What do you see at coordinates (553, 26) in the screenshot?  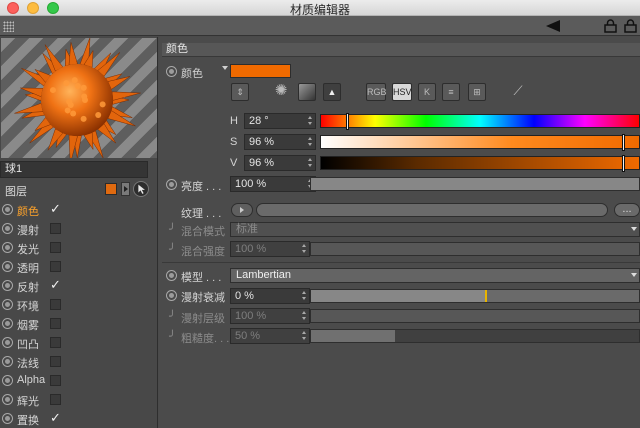 I see `back-arrow-icon` at bounding box center [553, 26].